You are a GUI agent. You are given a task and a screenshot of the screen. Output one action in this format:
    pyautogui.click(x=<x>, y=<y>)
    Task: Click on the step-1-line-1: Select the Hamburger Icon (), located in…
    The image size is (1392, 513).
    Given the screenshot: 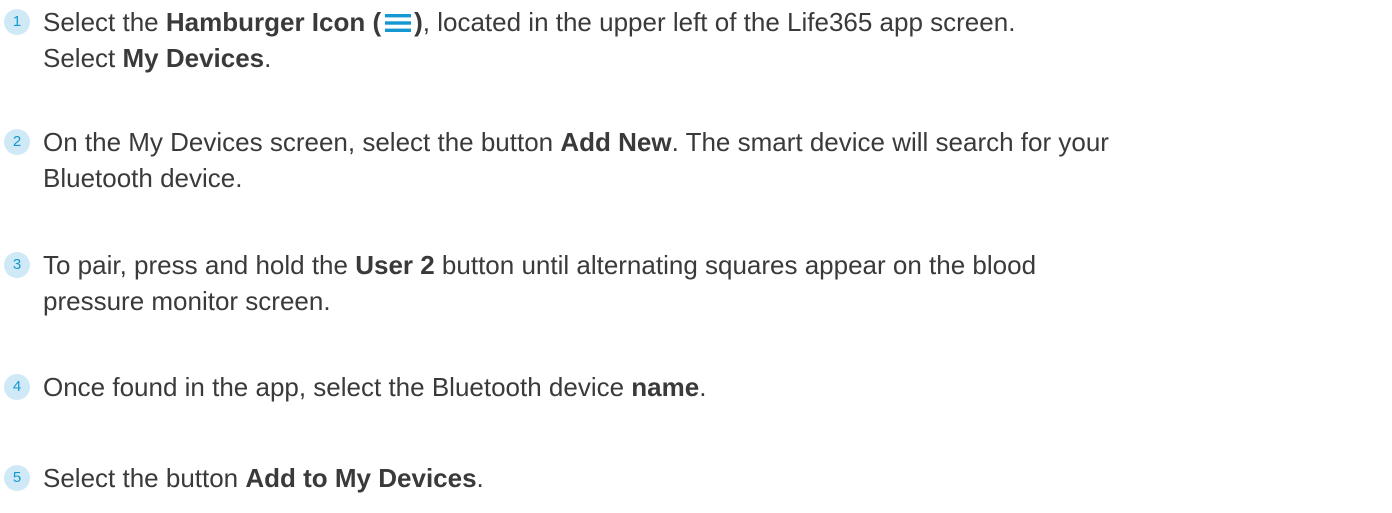 What is the action you would take?
    pyautogui.click(x=715, y=23)
    